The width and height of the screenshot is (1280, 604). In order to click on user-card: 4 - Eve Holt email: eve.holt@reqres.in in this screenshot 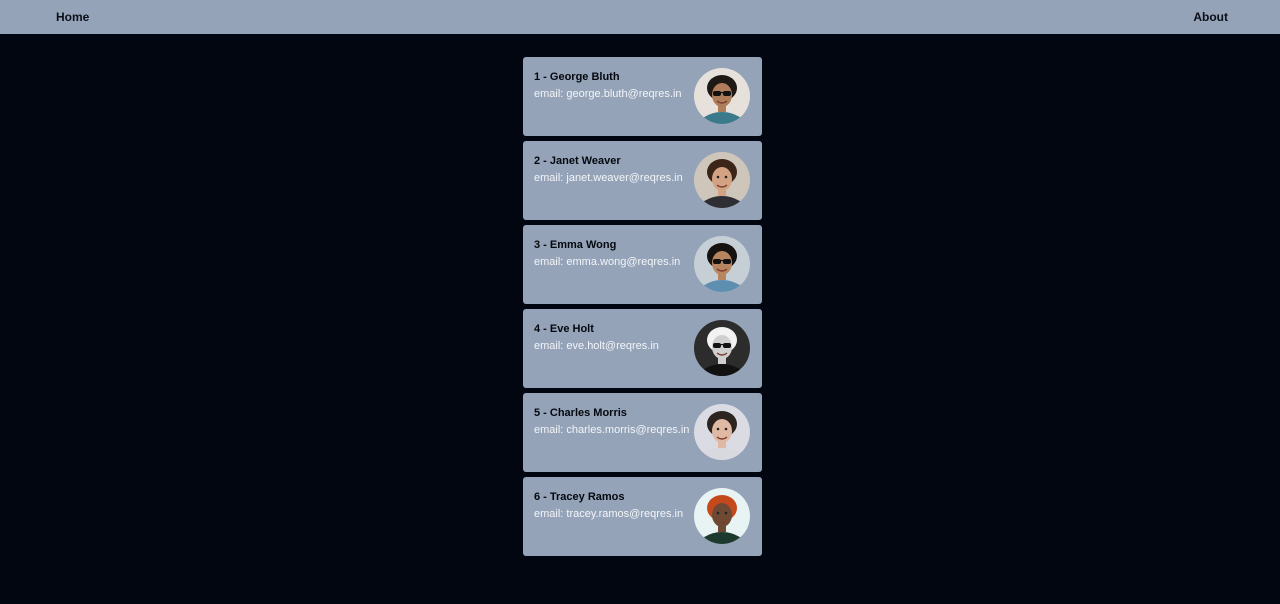, I will do `click(642, 348)`.